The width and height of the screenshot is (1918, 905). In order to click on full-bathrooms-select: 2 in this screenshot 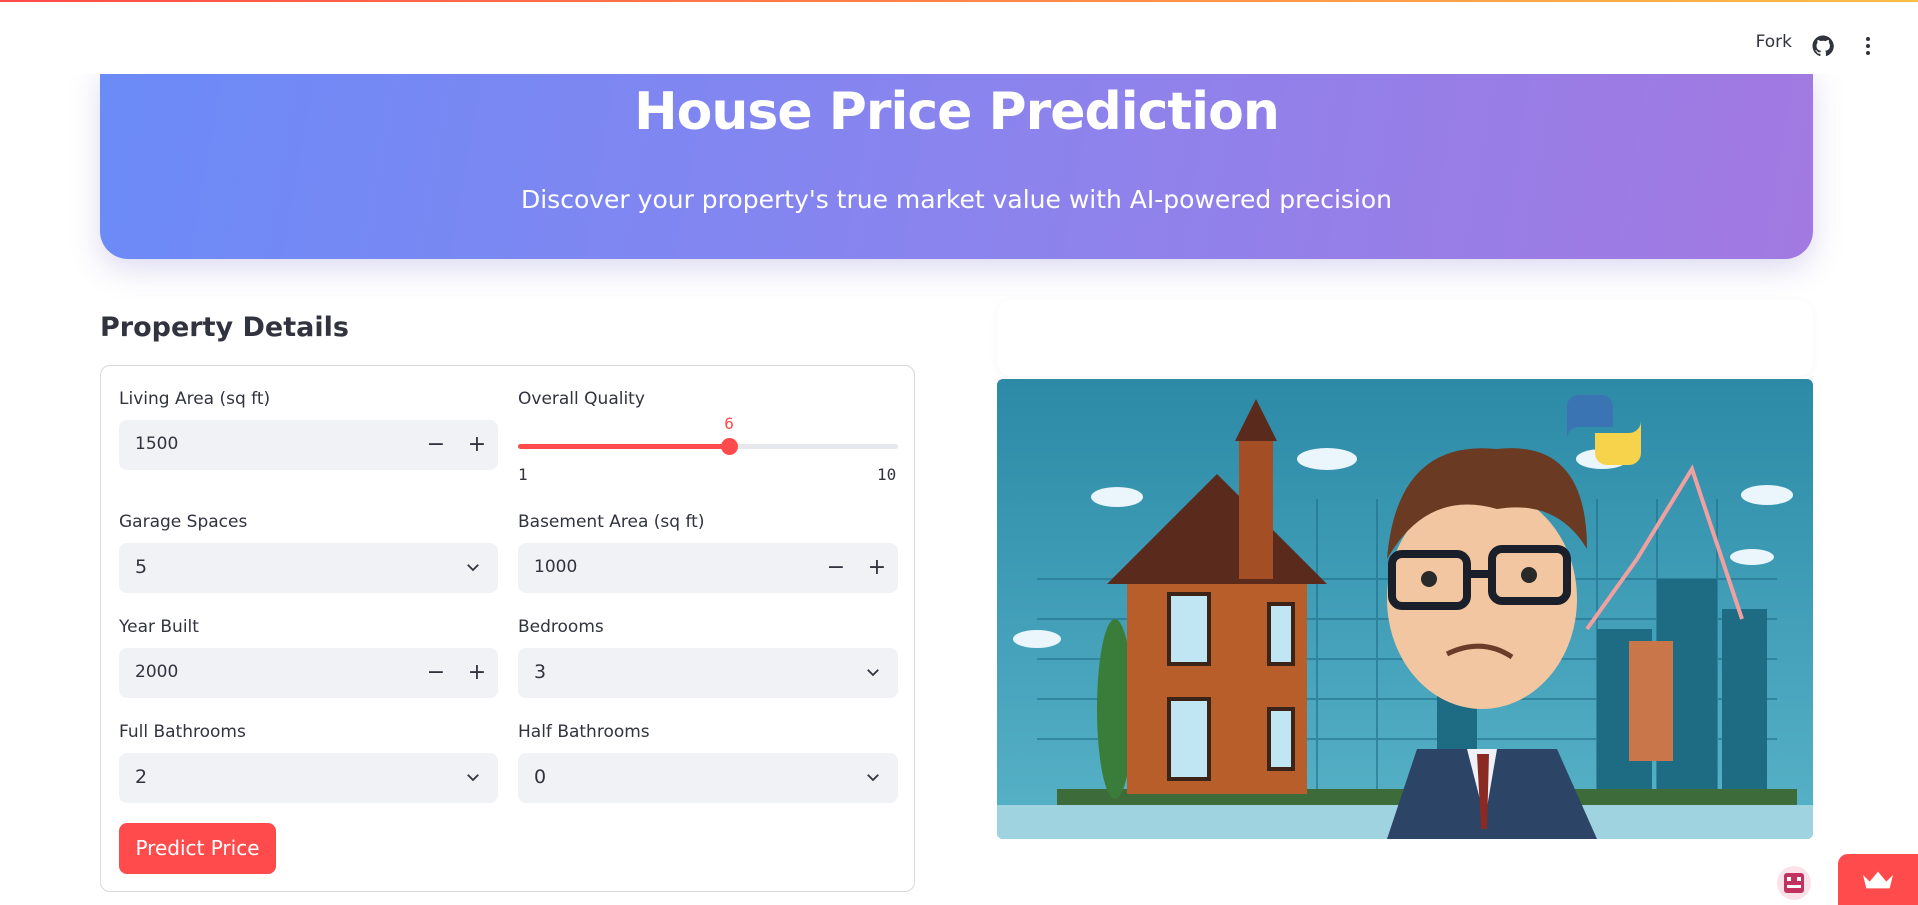, I will do `click(308, 778)`.